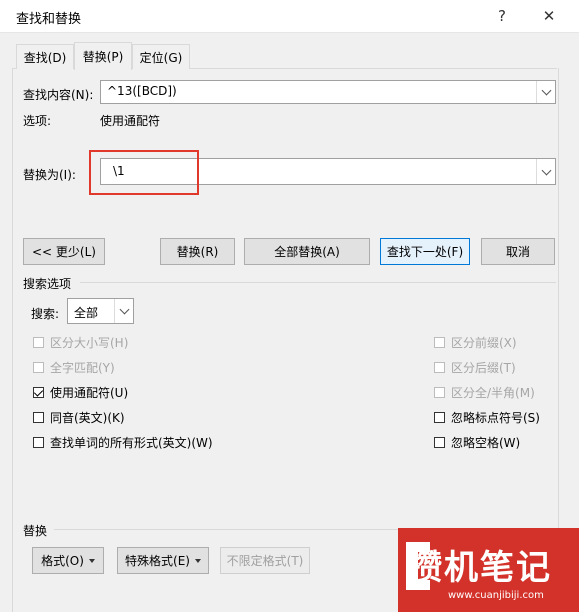  What do you see at coordinates (103, 56) in the screenshot?
I see `tab-replace: 替换(P)` at bounding box center [103, 56].